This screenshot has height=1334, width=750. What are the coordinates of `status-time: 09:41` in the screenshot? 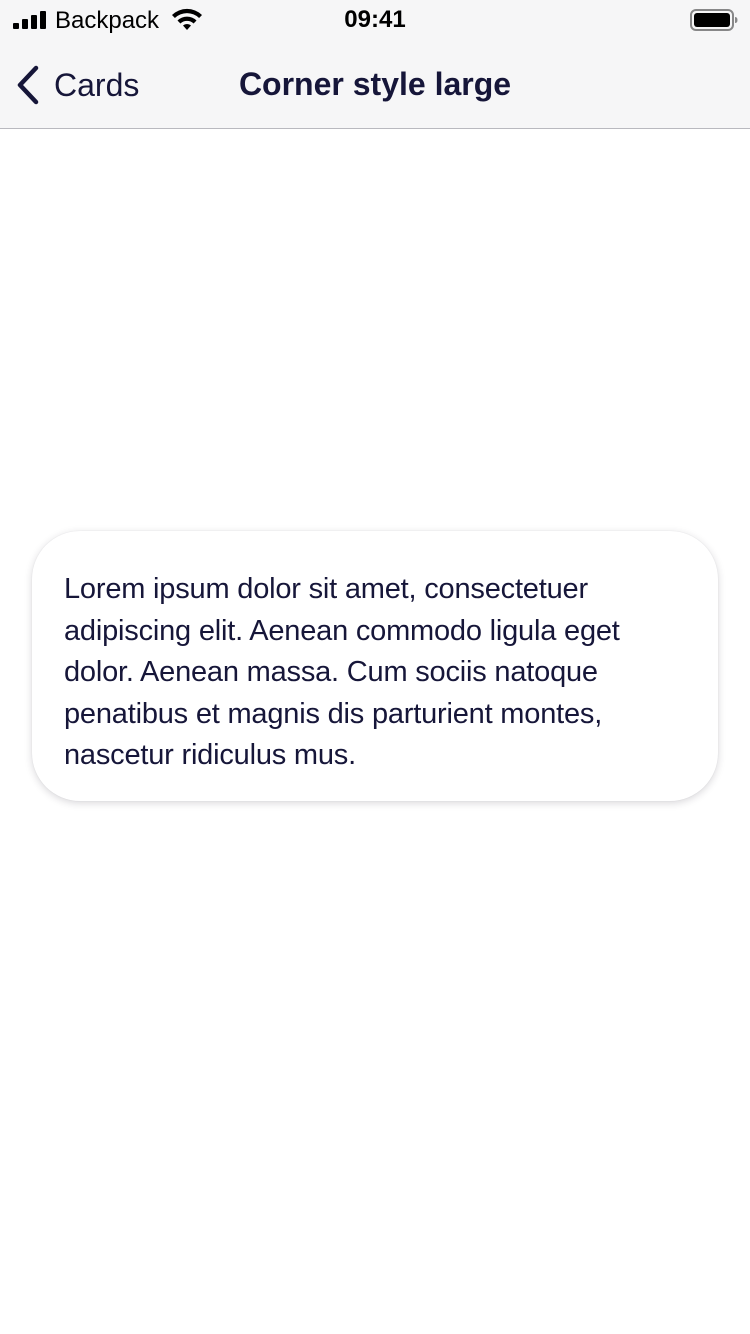 It's located at (375, 19).